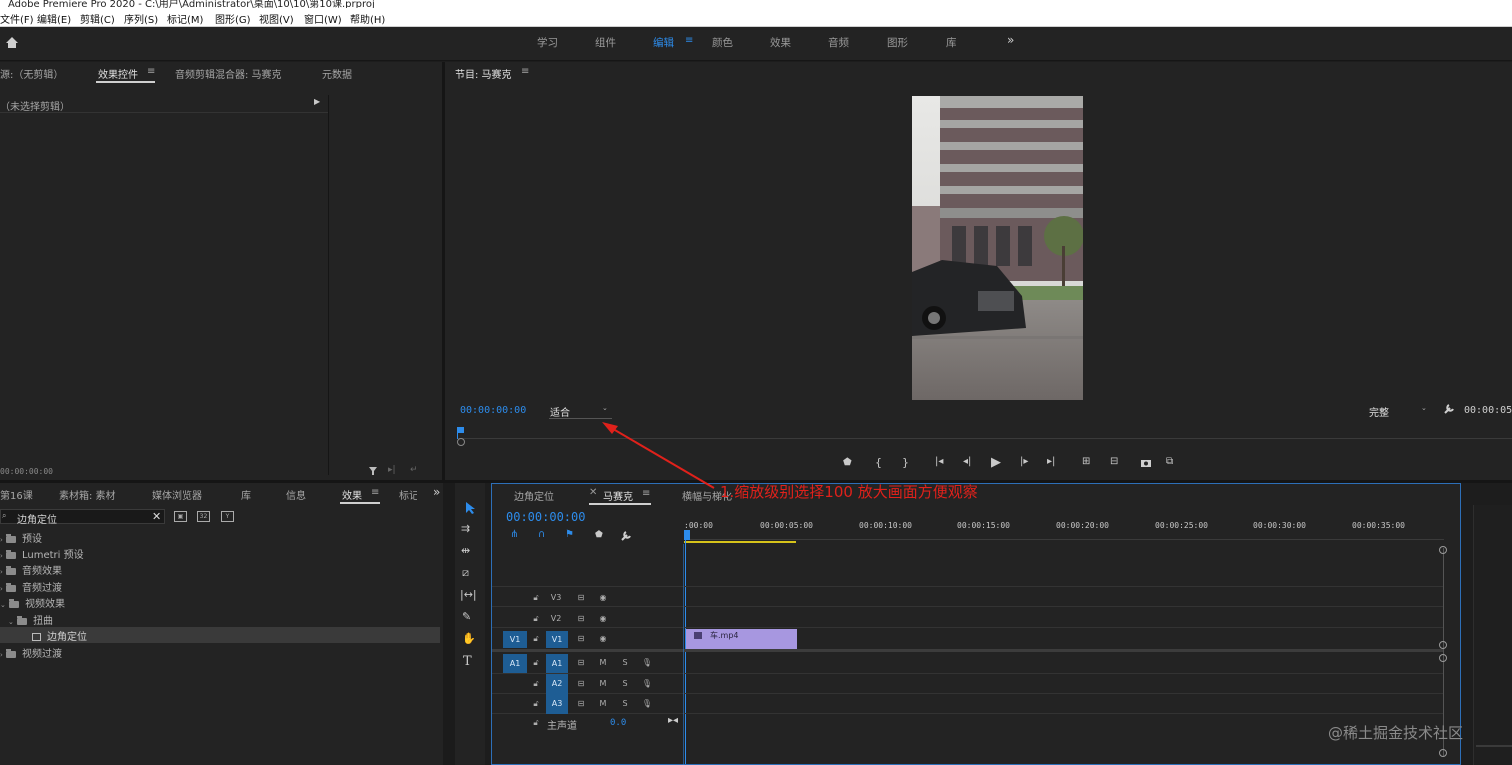 The width and height of the screenshot is (1512, 765). Describe the element at coordinates (1443, 658) in the screenshot. I see `scroll-handle-audio-top` at that location.